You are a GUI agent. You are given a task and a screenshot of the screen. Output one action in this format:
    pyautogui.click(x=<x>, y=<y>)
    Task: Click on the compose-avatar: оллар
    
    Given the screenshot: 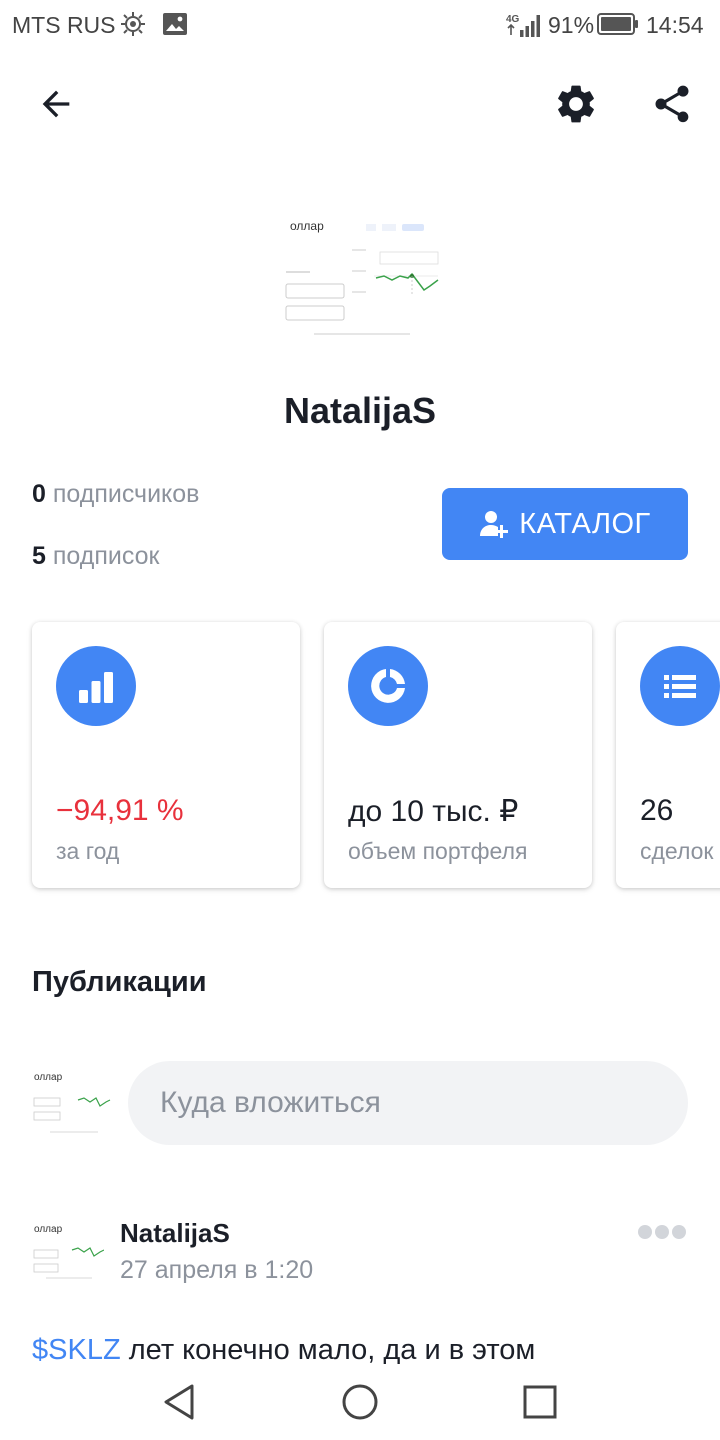 What is the action you would take?
    pyautogui.click(x=72, y=1102)
    